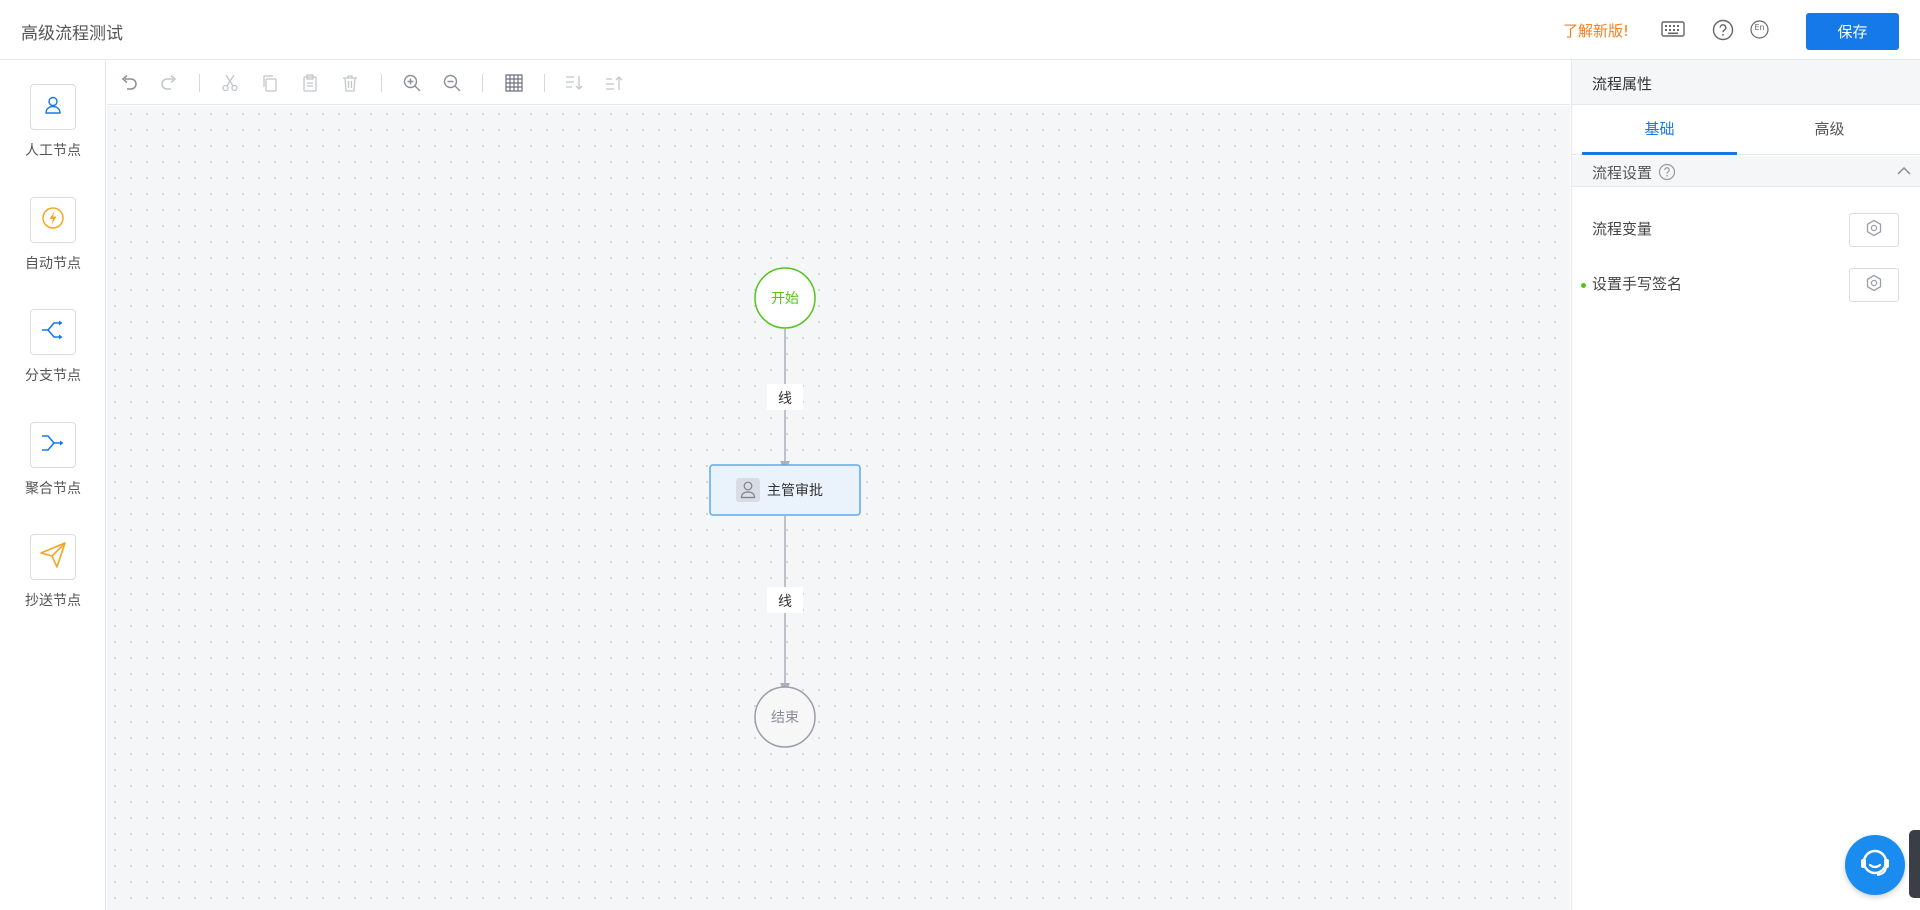 The height and width of the screenshot is (910, 1920). Describe the element at coordinates (614, 83) in the screenshot. I see `align-top-icon` at that location.